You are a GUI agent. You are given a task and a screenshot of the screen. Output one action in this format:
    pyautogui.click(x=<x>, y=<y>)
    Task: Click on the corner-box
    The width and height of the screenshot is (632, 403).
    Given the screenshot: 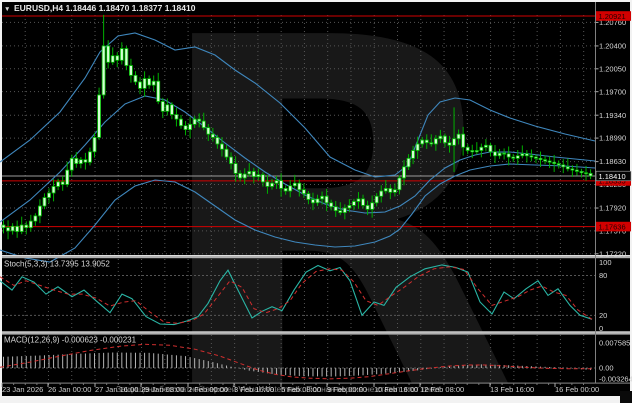 What is the action you would take?
    pyautogui.click(x=626, y=397)
    